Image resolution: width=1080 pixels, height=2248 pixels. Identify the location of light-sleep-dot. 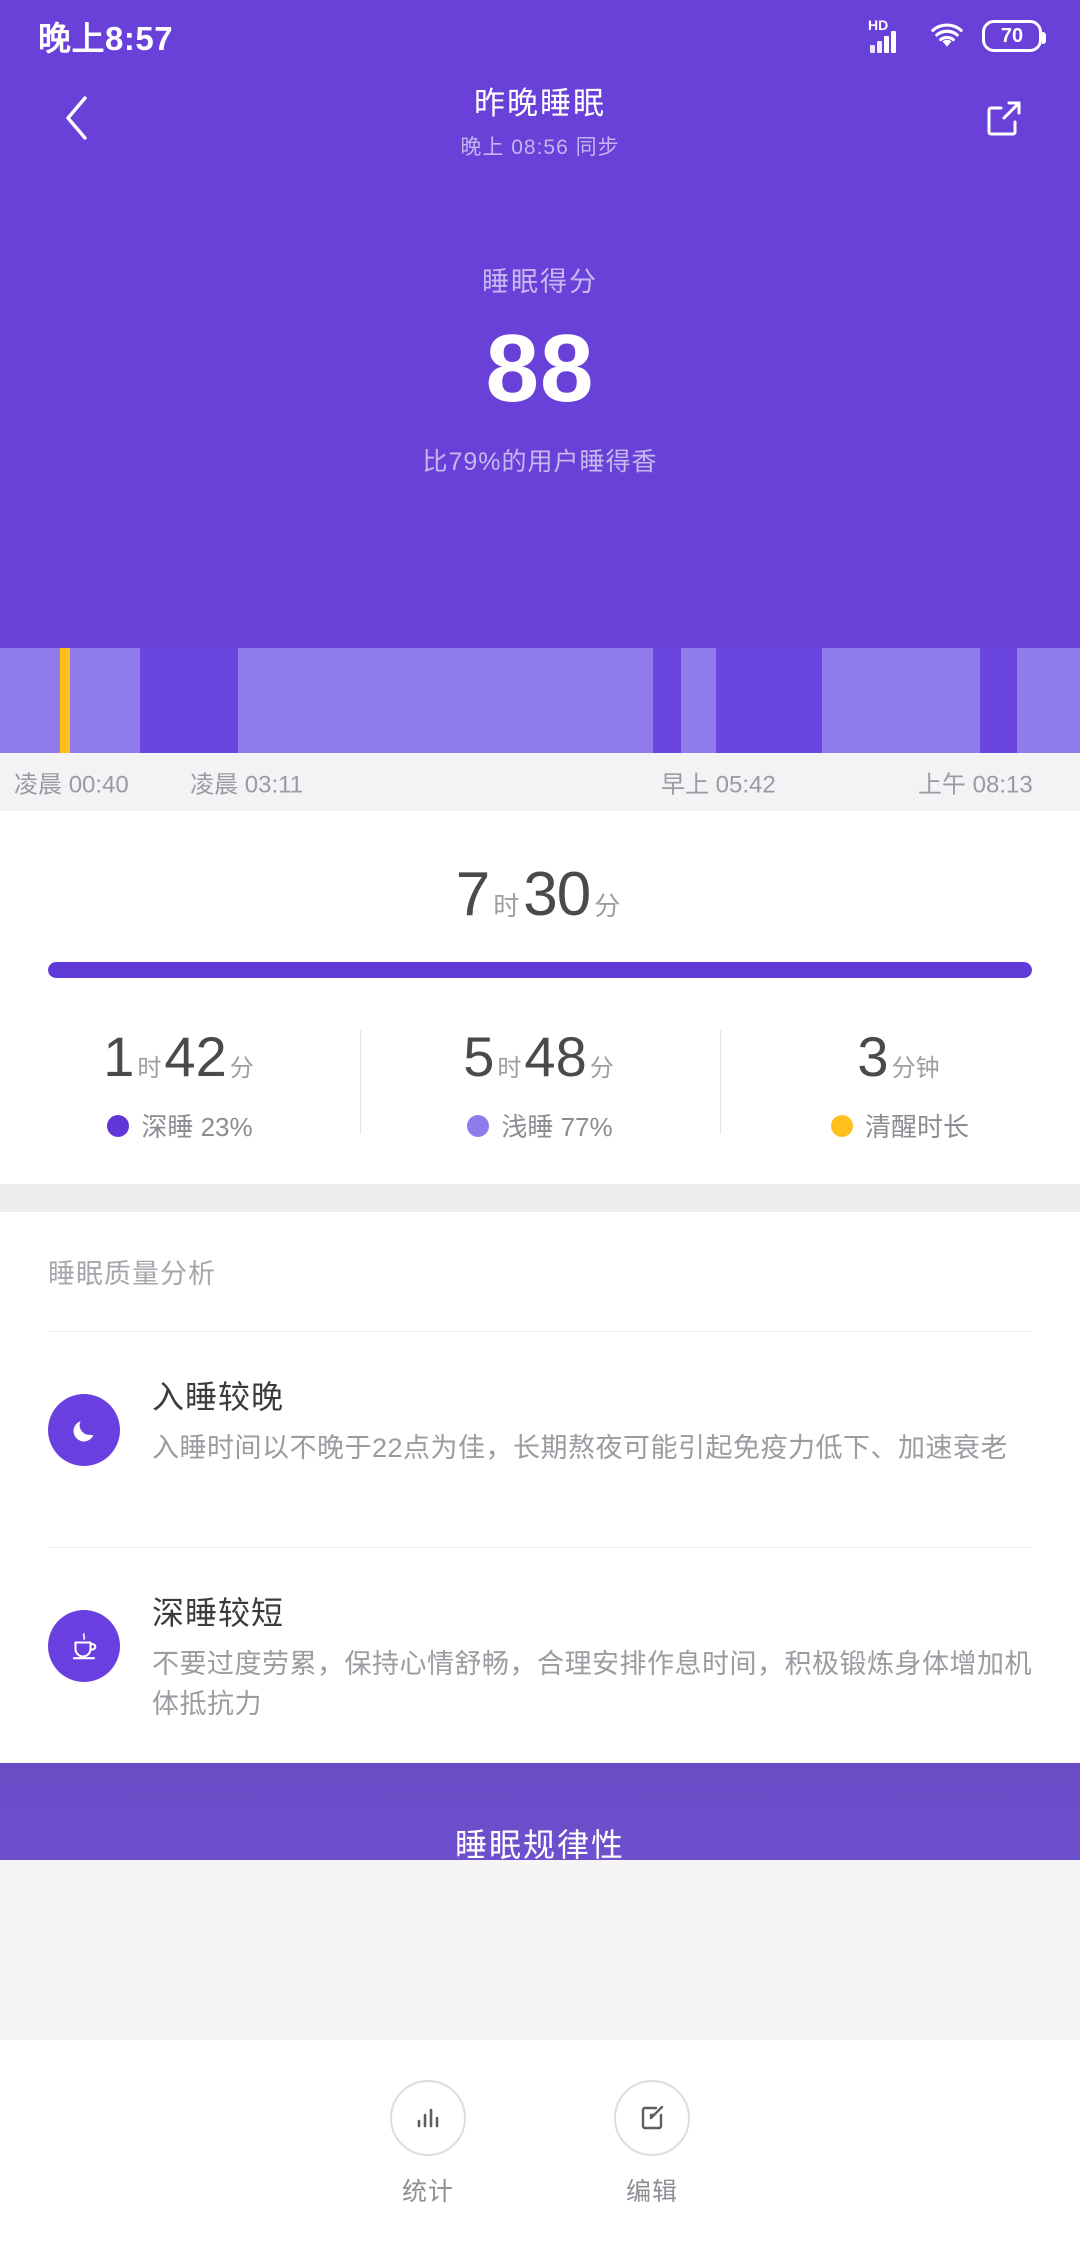
(478, 1125).